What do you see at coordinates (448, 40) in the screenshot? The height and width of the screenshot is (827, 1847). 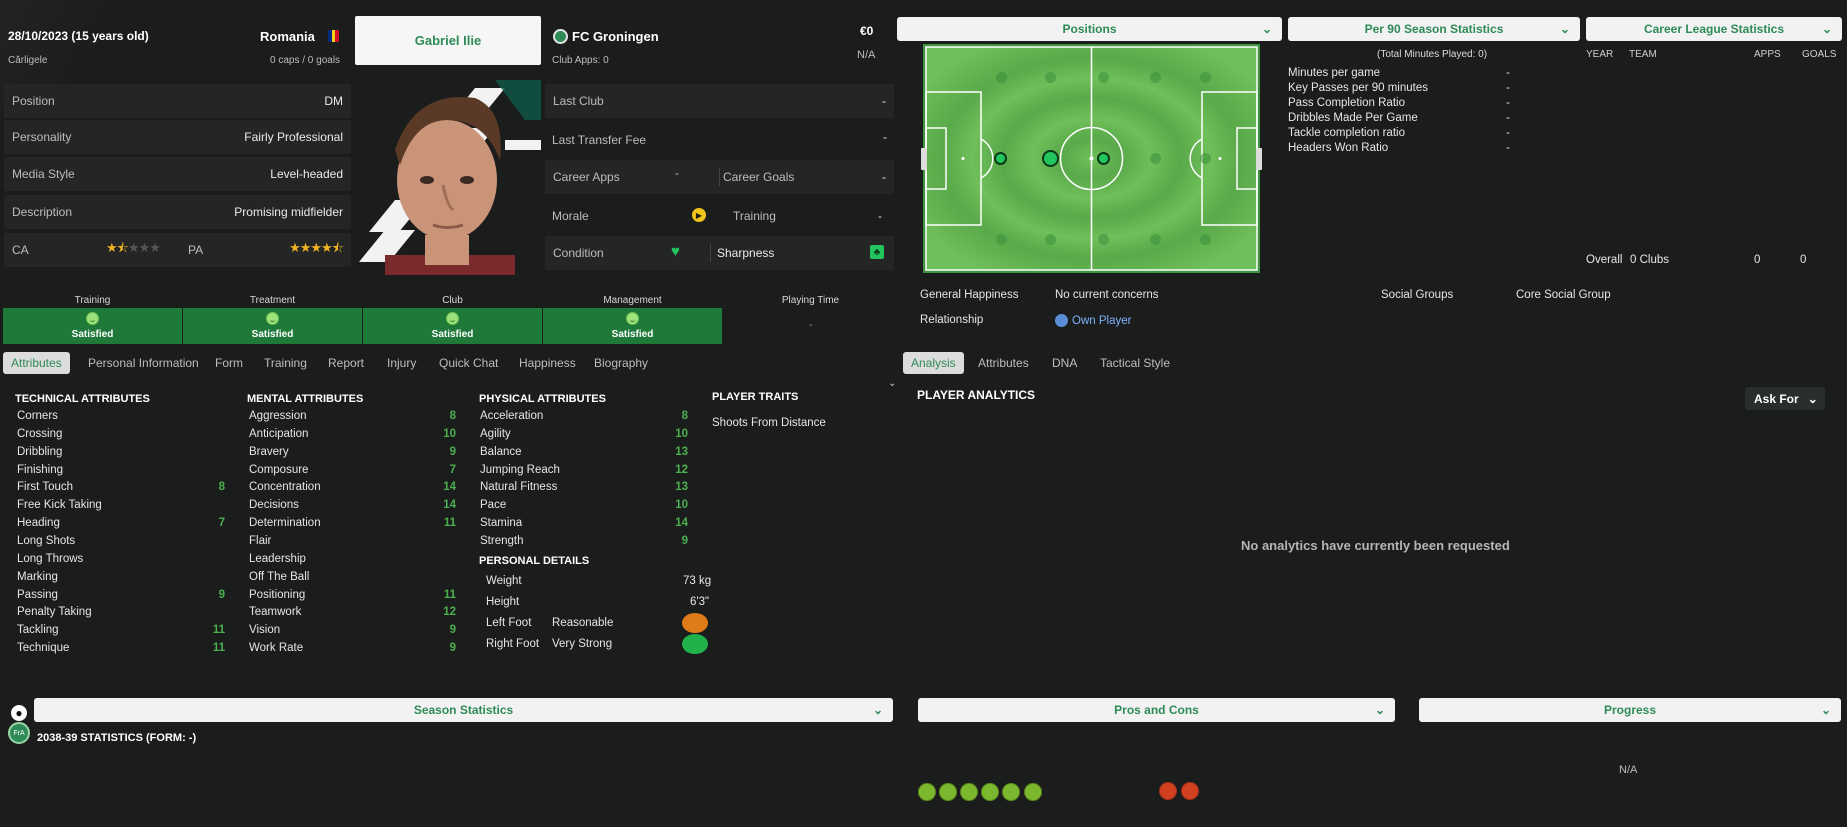 I see `player-name-card: Gabriel Ilie` at bounding box center [448, 40].